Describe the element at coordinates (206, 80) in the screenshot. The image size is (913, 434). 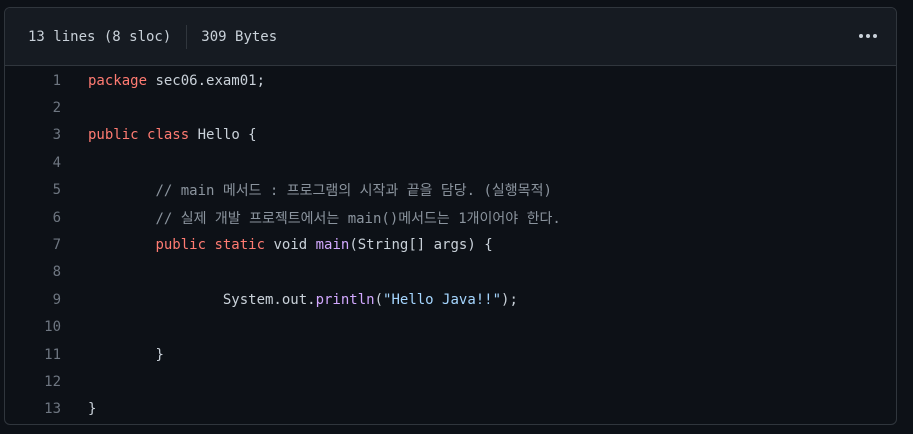
I see `code-token: sec06.exam01;` at that location.